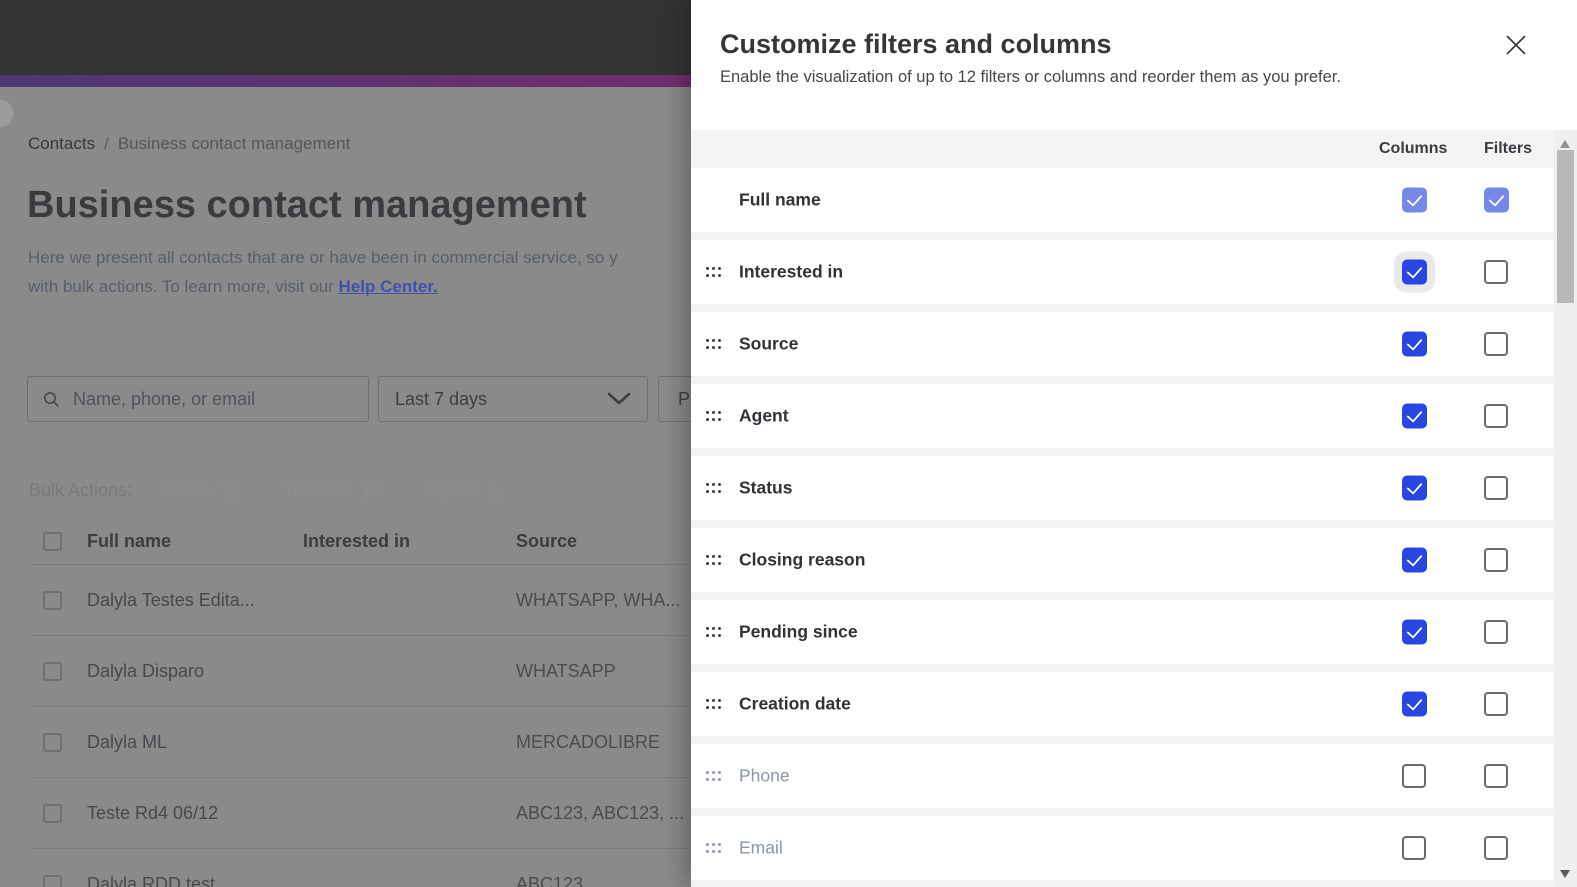 This screenshot has height=887, width=1577. I want to click on breadcrumb-contacts-link: Contacts, so click(61, 143).